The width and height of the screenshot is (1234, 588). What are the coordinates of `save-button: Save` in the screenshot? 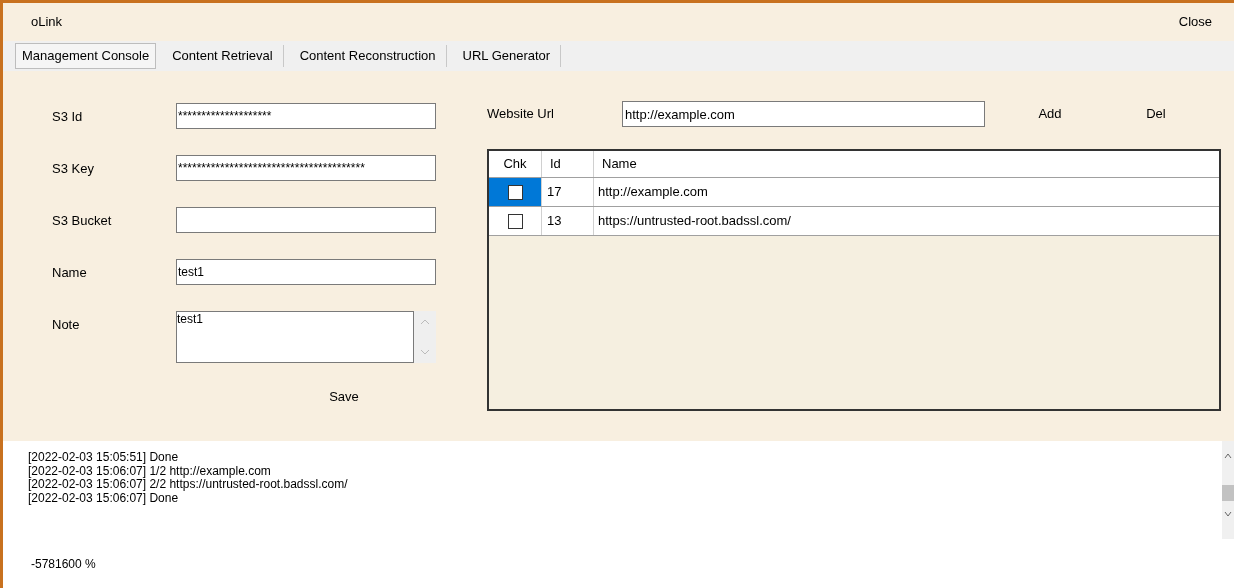 It's located at (344, 397).